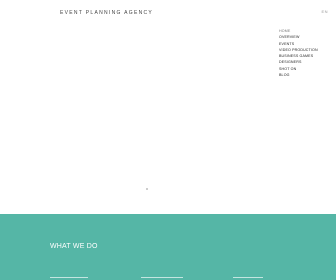 The width and height of the screenshot is (336, 280). I want to click on section-title: WHAT WE DO, so click(74, 246).